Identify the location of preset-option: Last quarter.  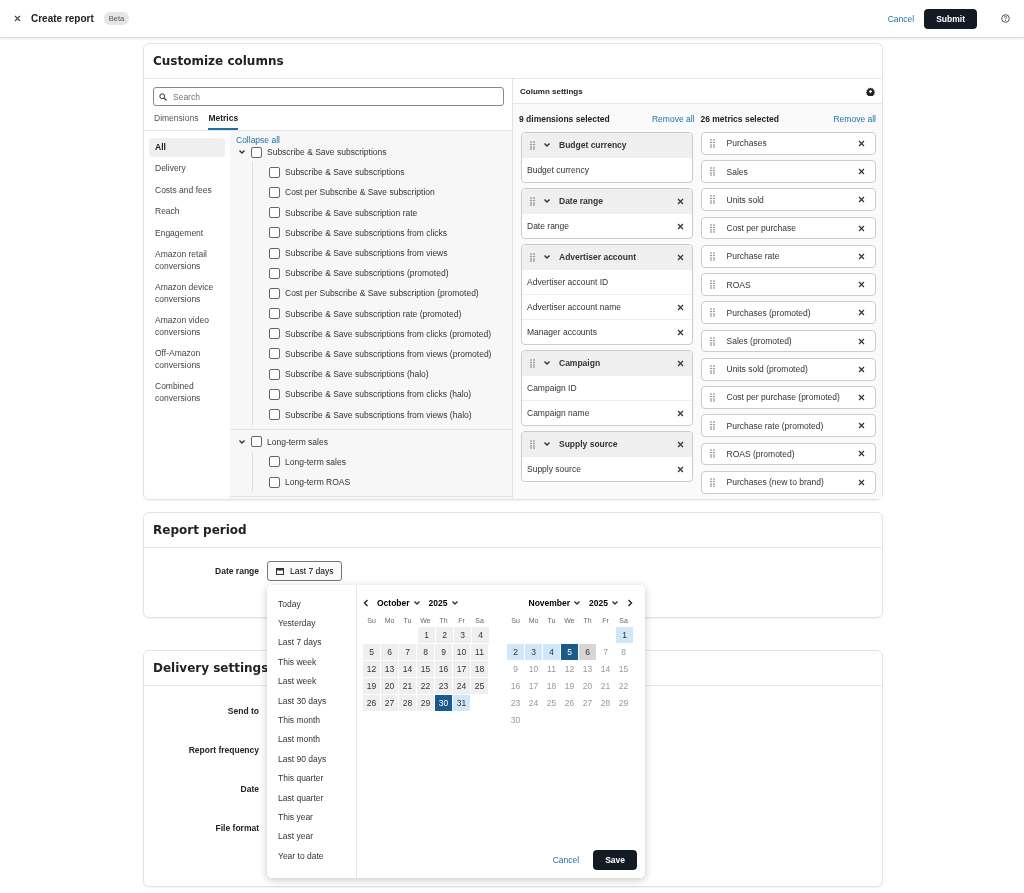
(317, 797).